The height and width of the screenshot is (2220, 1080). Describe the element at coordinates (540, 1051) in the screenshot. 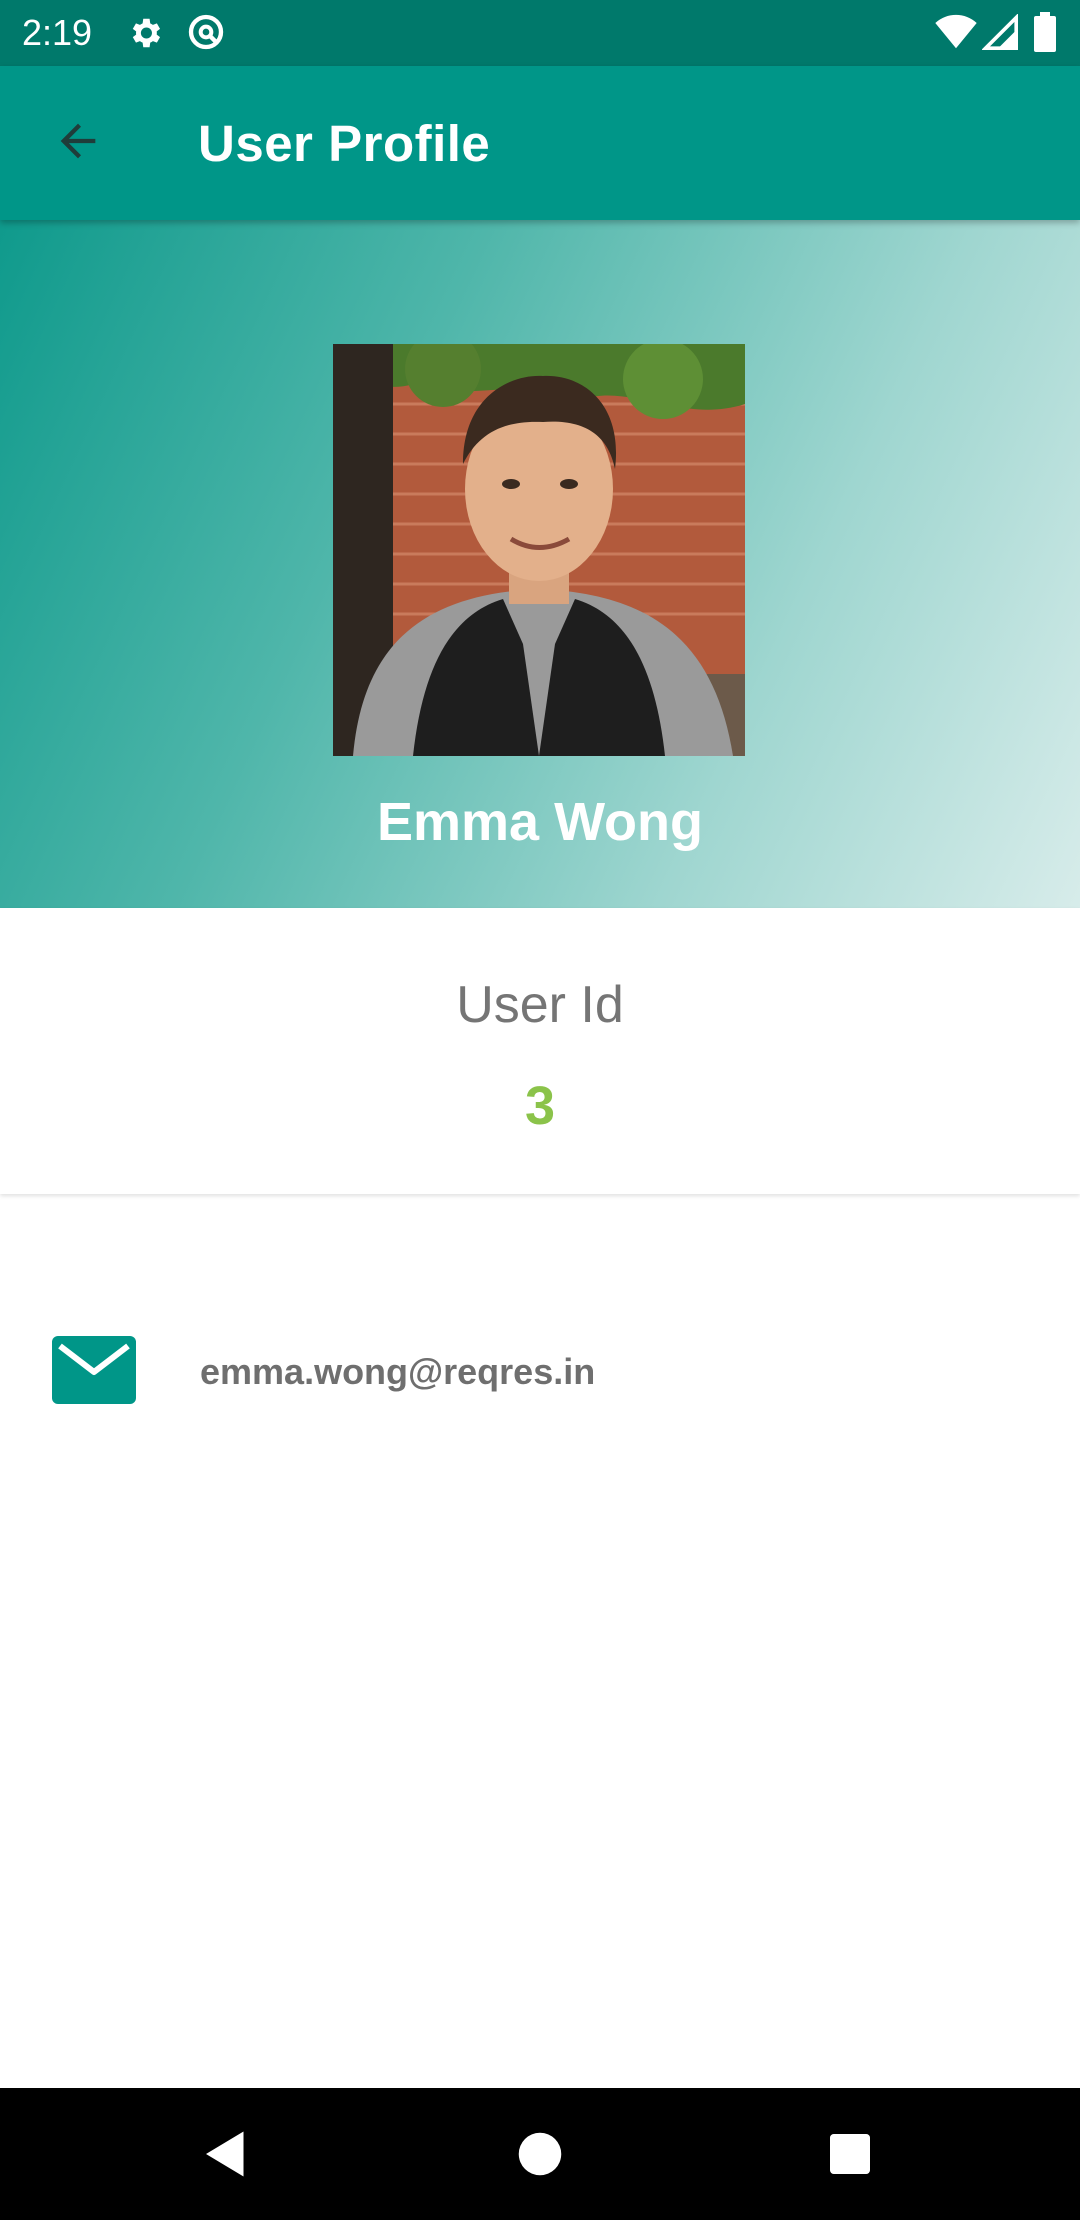

I see `user-id-card: User Id 3` at that location.